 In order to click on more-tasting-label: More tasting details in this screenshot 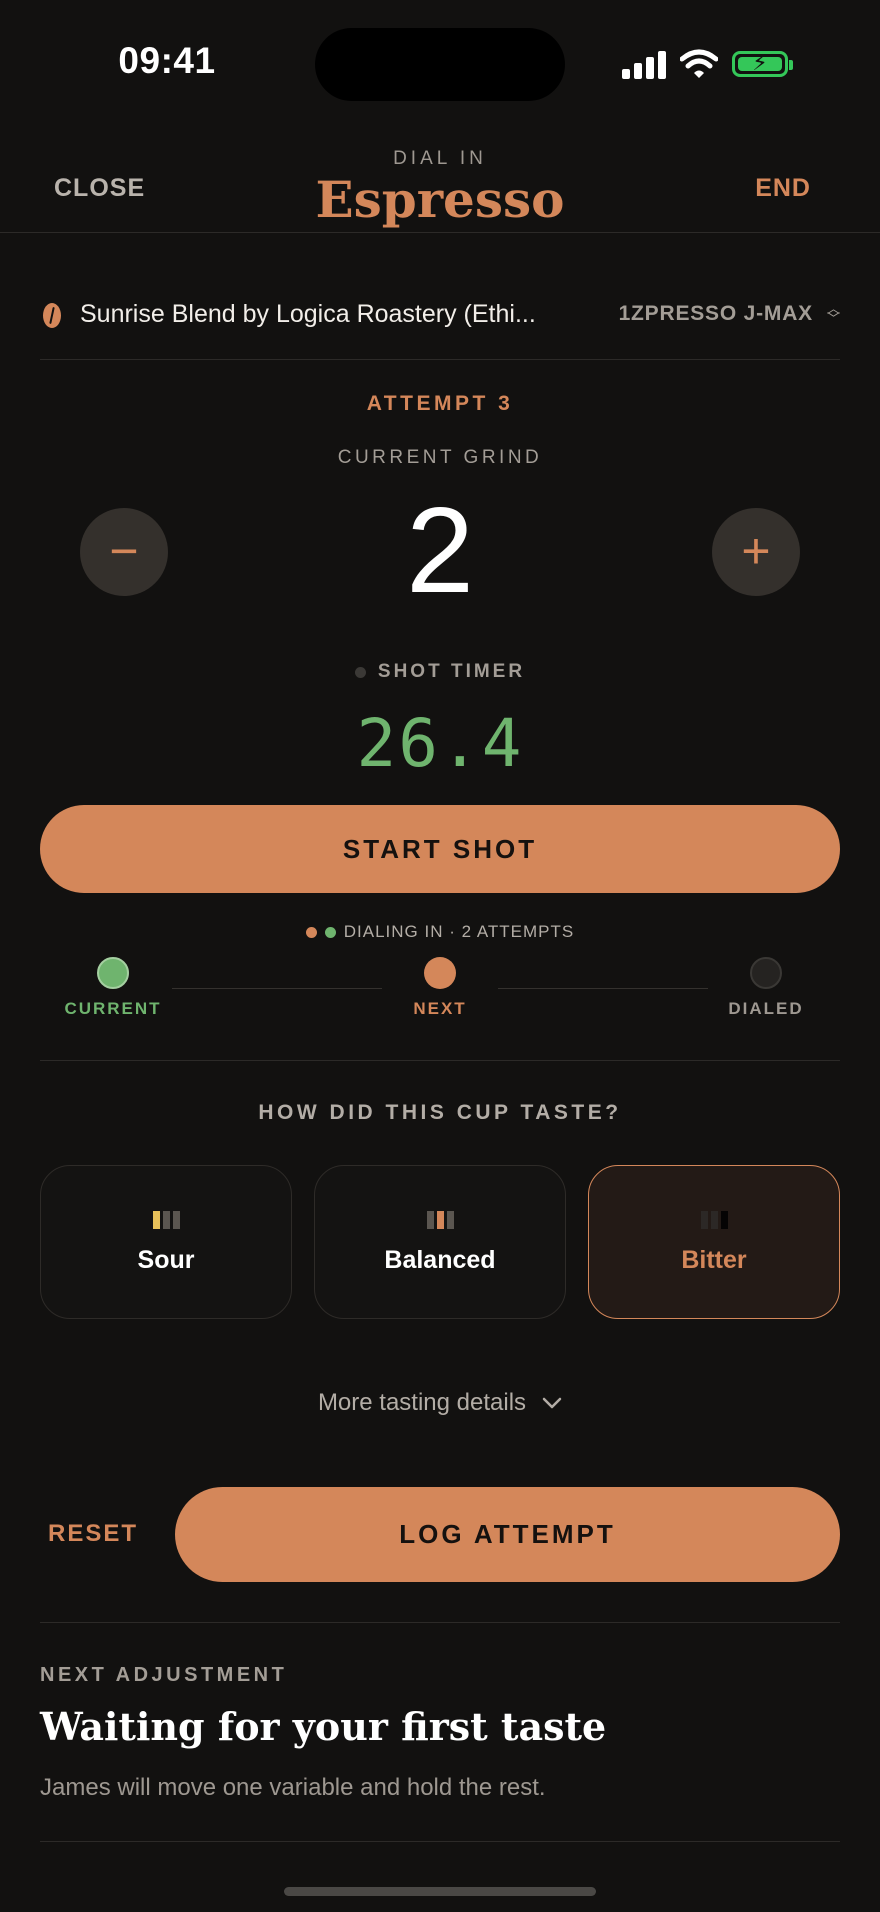, I will do `click(422, 1402)`.